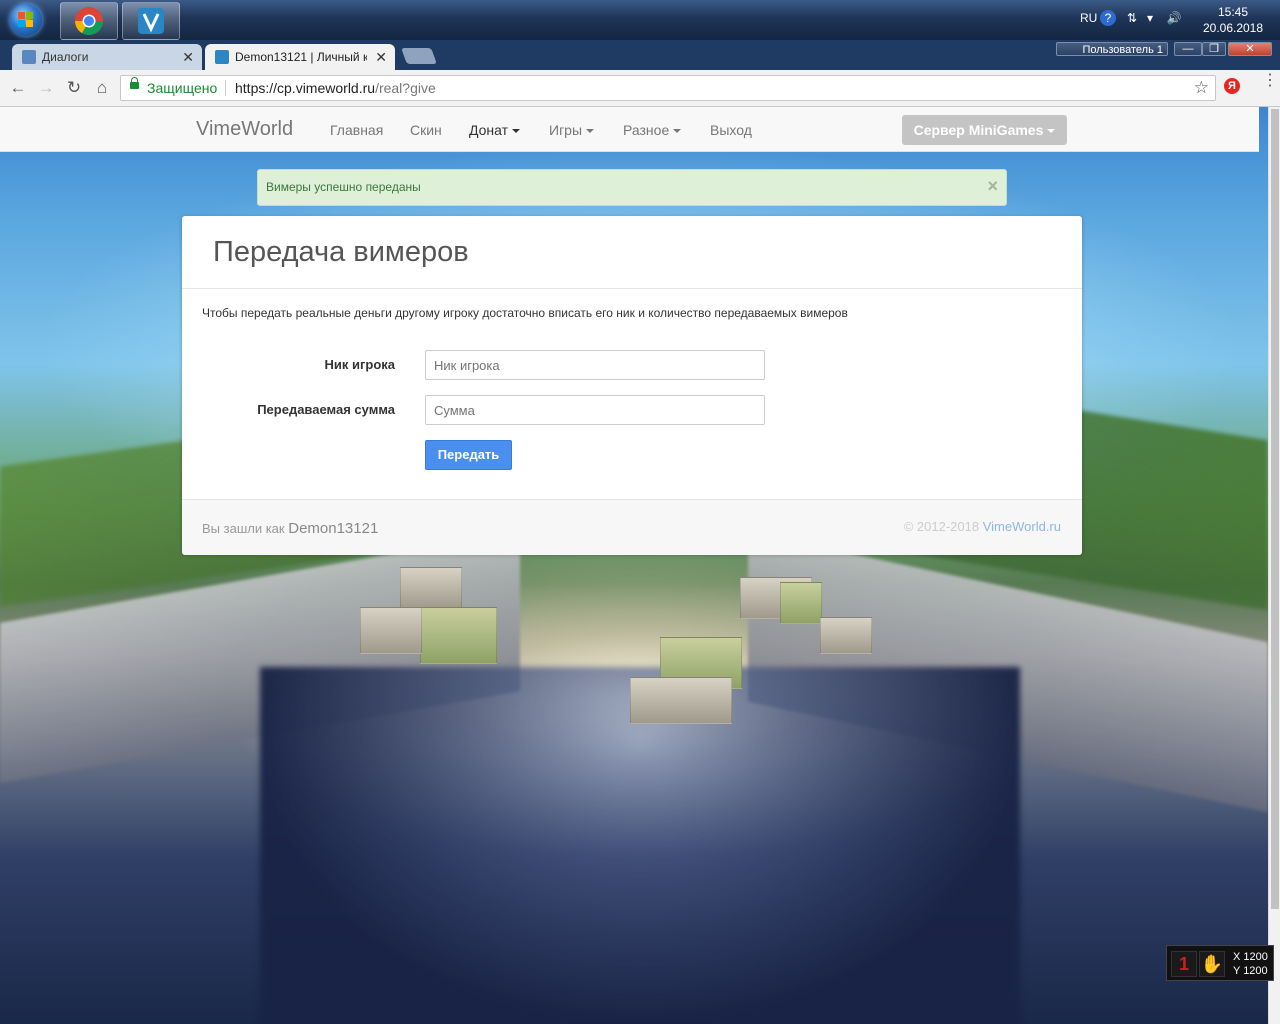  Describe the element at coordinates (341, 252) in the screenshot. I see `page-title: Передача вимеров` at that location.